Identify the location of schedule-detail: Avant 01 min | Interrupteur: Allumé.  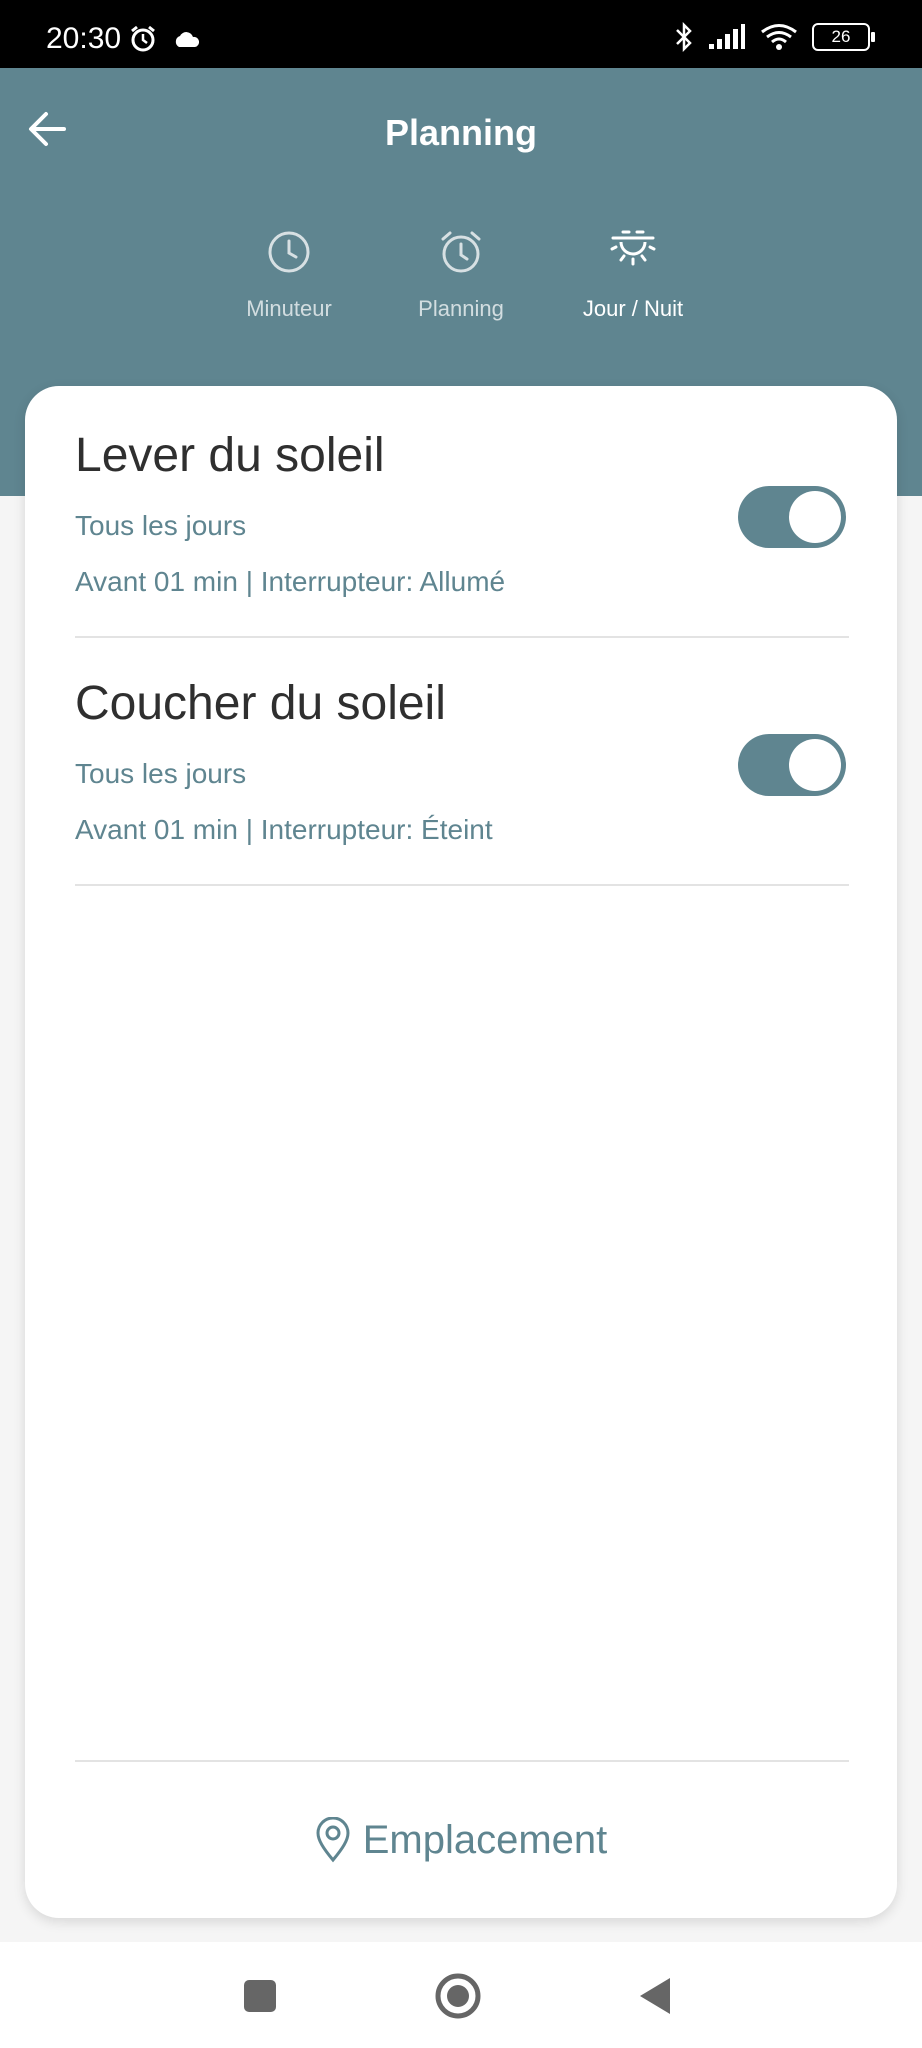
(290, 581).